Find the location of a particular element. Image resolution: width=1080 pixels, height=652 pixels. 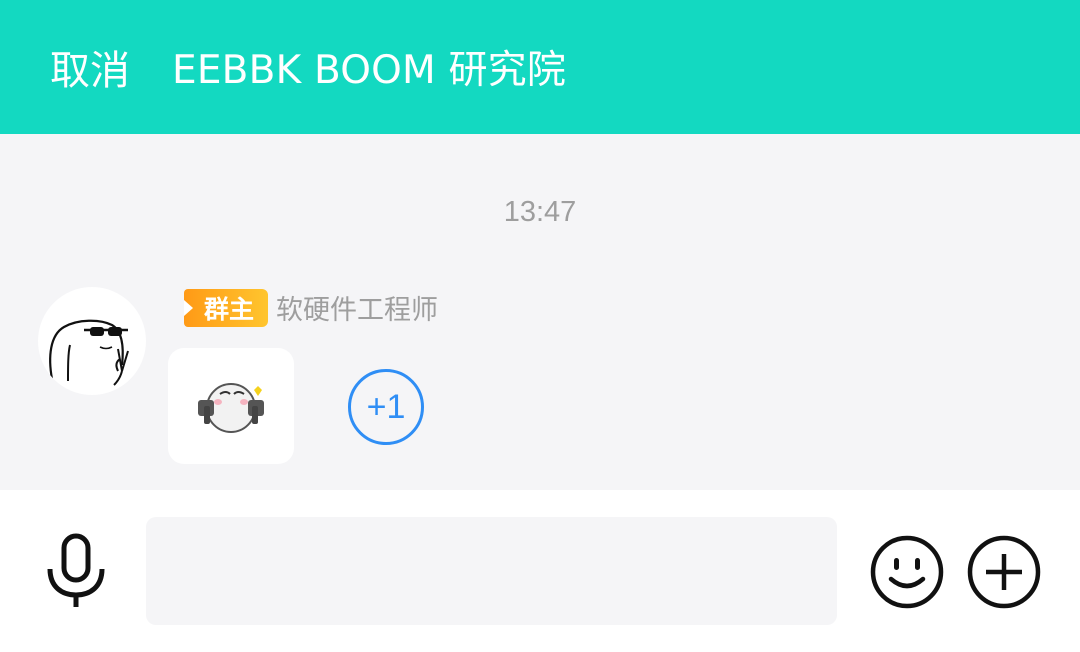

sender-info: 群主 软硬件工程师 is located at coordinates (311, 307).